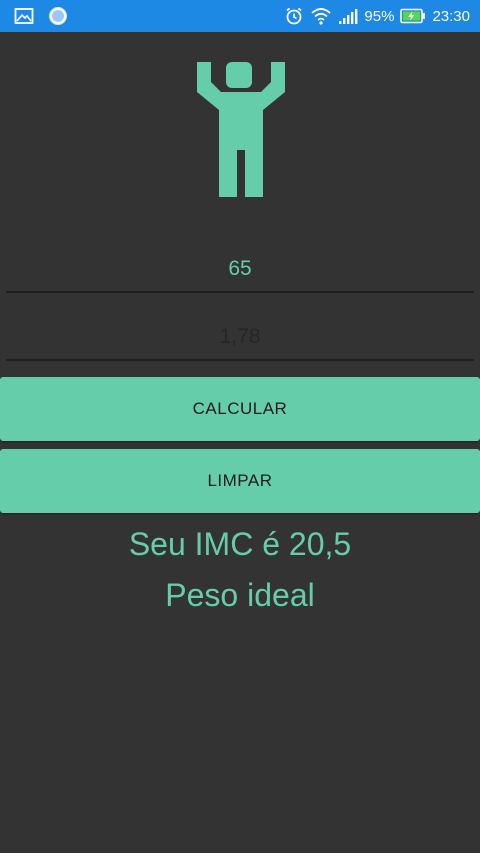  Describe the element at coordinates (451, 16) in the screenshot. I see `clock: 23:30` at that location.